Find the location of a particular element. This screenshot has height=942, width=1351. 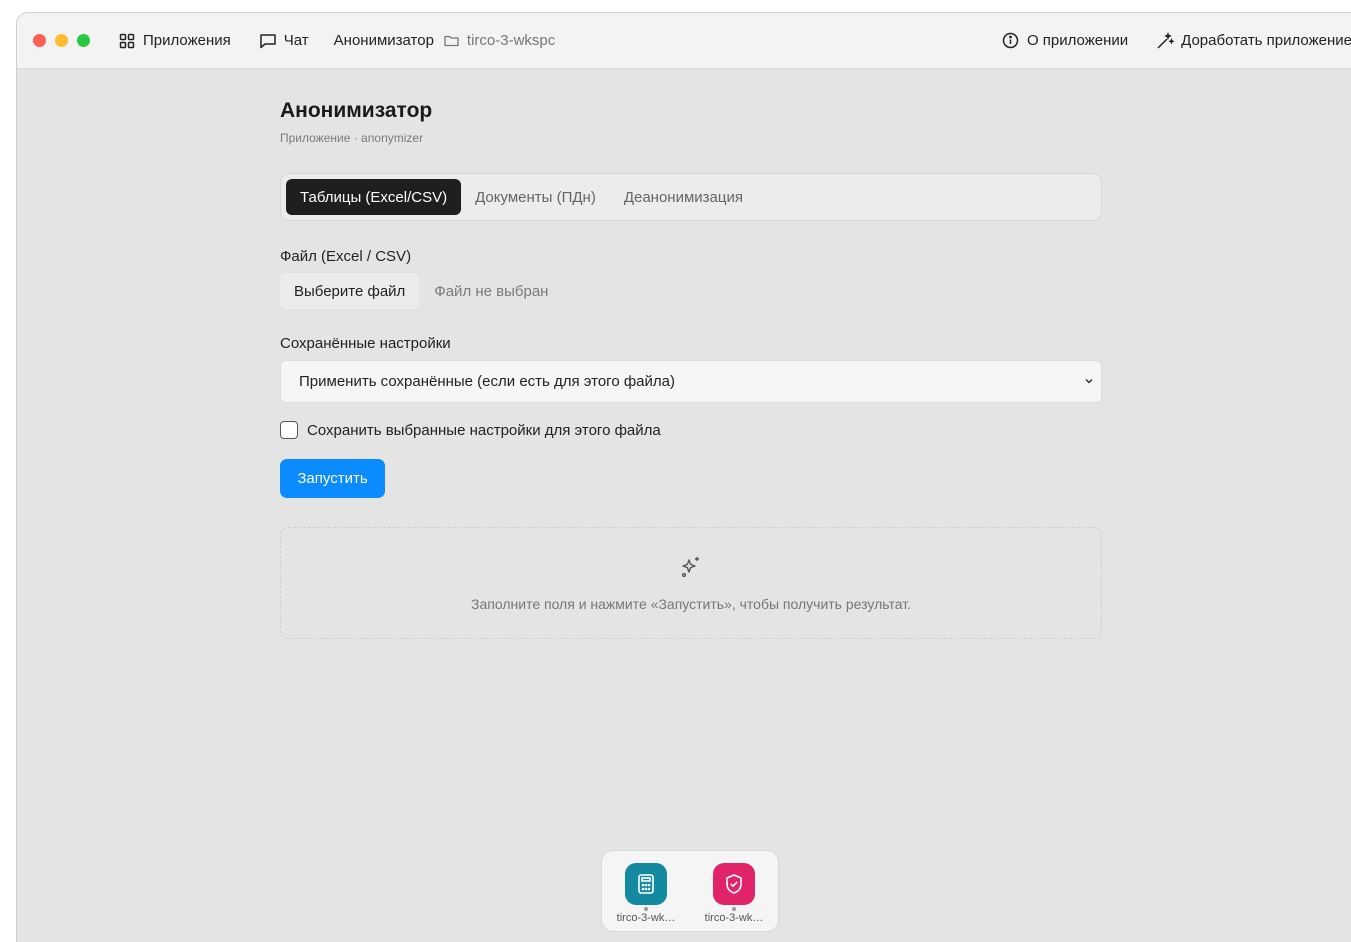

run-button: Запустить is located at coordinates (332, 478).